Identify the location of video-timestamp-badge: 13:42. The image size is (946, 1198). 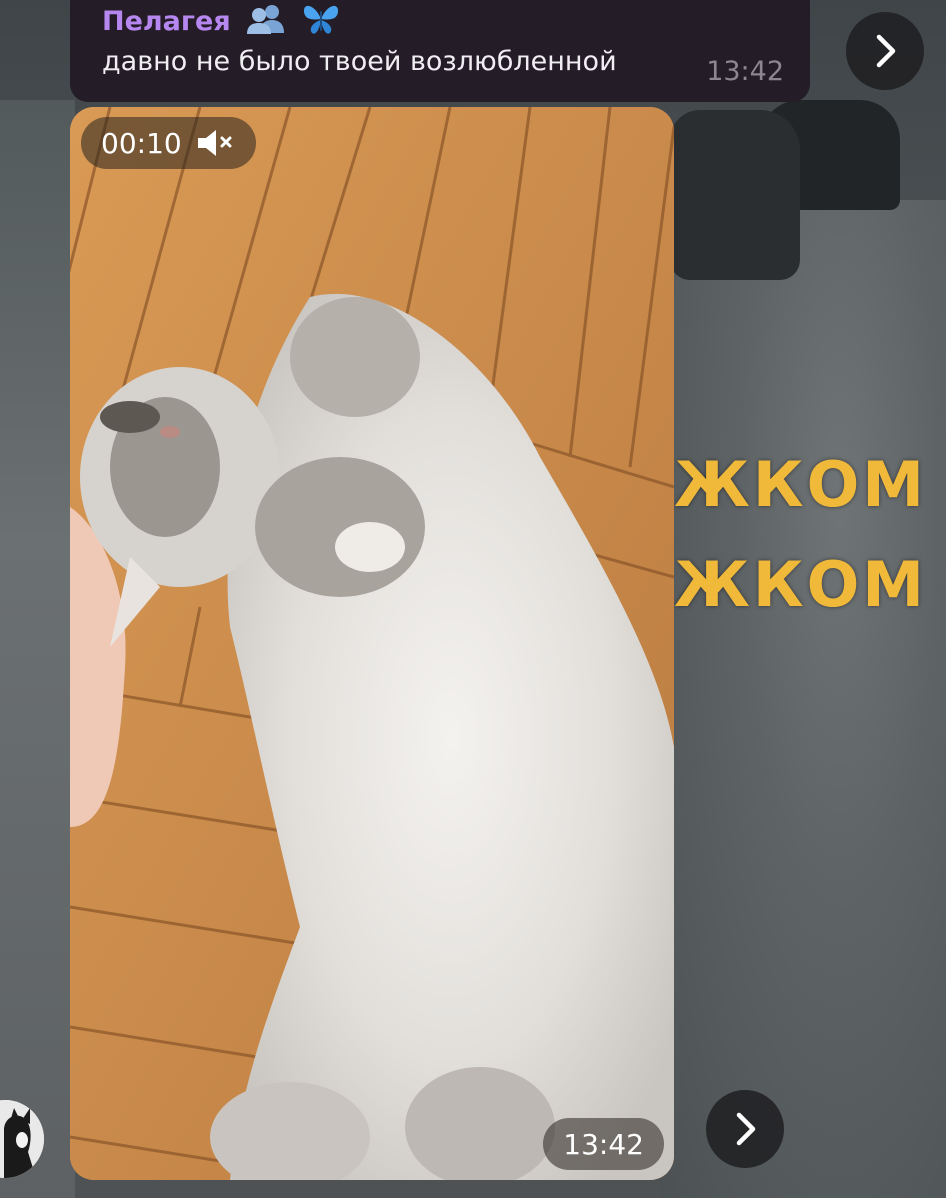
(603, 1144).